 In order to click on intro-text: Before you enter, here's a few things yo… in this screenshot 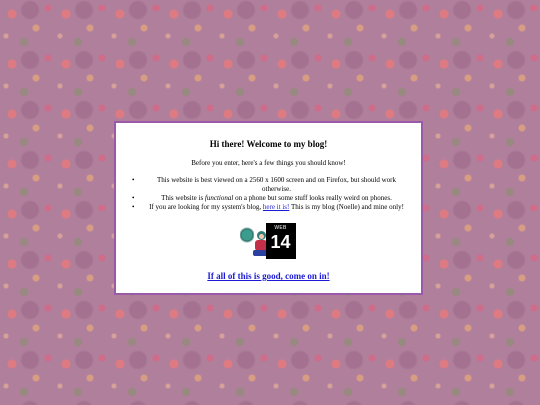, I will do `click(268, 163)`.